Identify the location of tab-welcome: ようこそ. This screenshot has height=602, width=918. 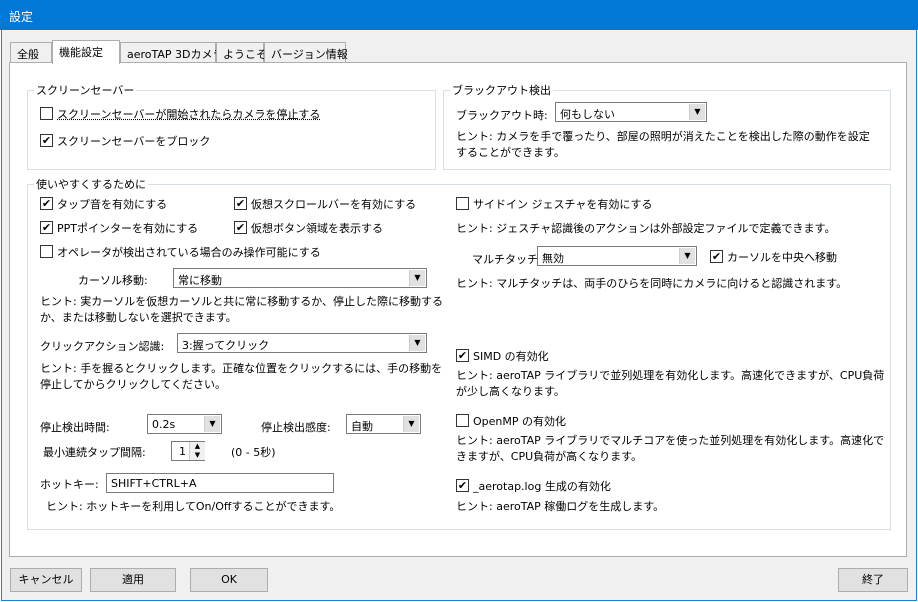
(241, 52).